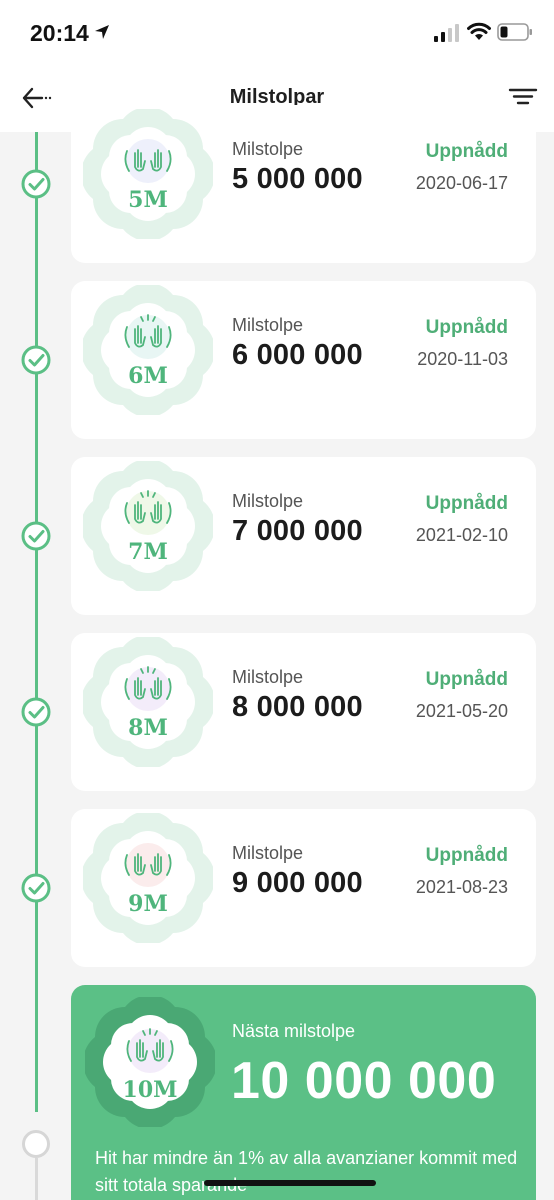 This screenshot has width=554, height=1200. What do you see at coordinates (364, 1081) in the screenshot?
I see `next-milestone-amount: 10 000 000` at bounding box center [364, 1081].